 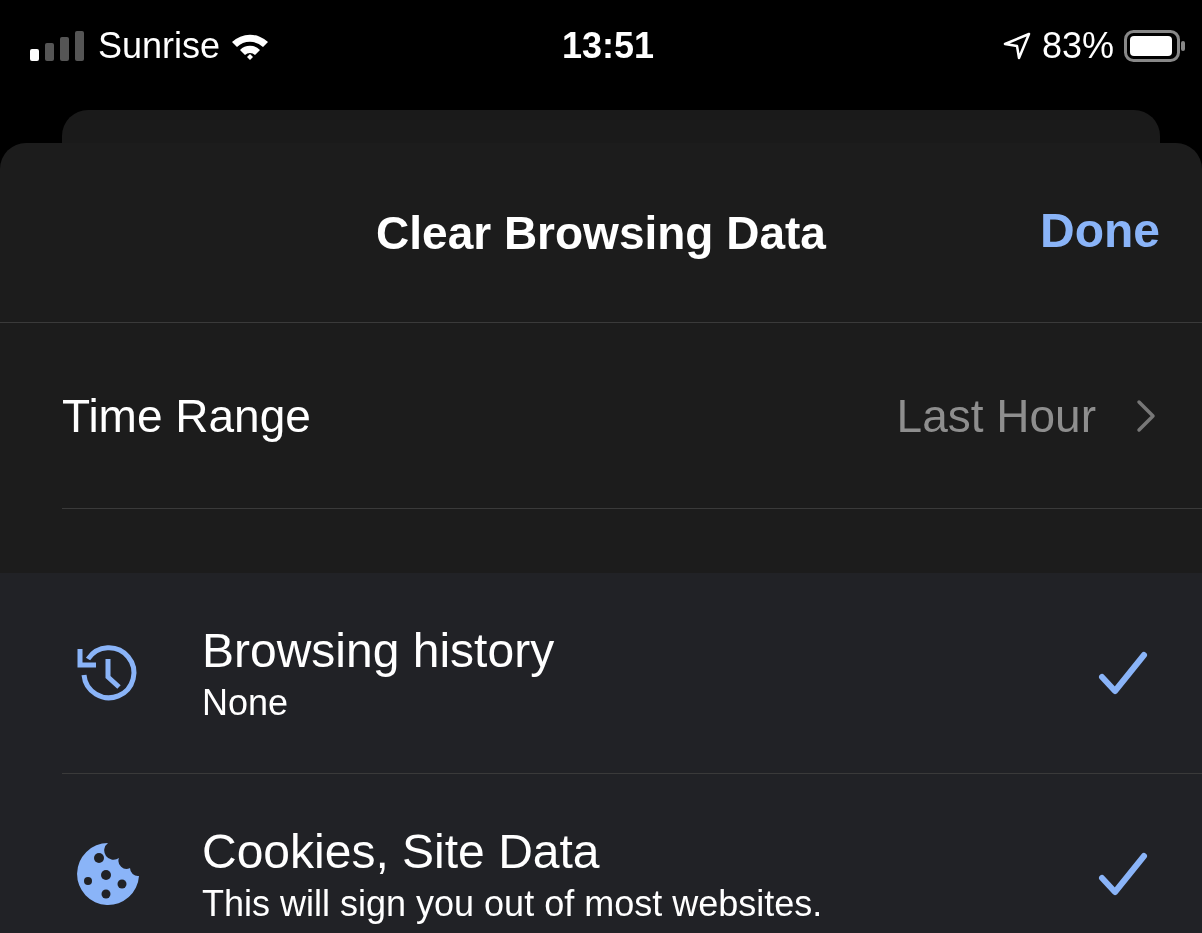 What do you see at coordinates (996, 415) in the screenshot?
I see `time-range-value: Last Hour` at bounding box center [996, 415].